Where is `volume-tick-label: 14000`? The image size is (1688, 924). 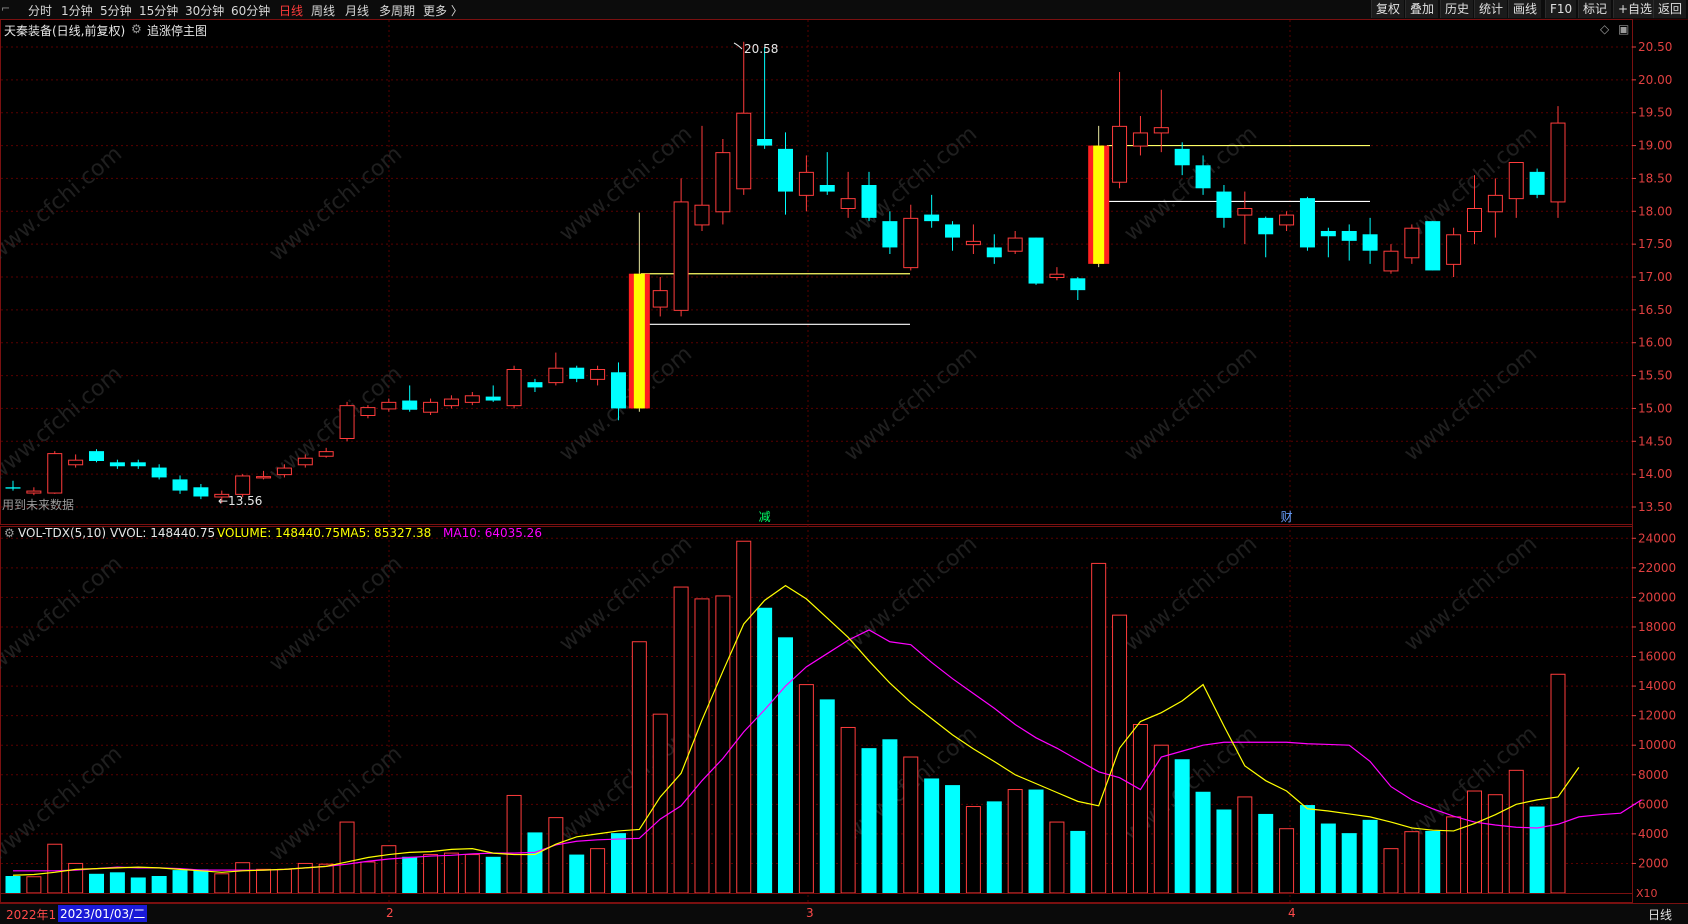
volume-tick-label: 14000 is located at coordinates (1657, 686).